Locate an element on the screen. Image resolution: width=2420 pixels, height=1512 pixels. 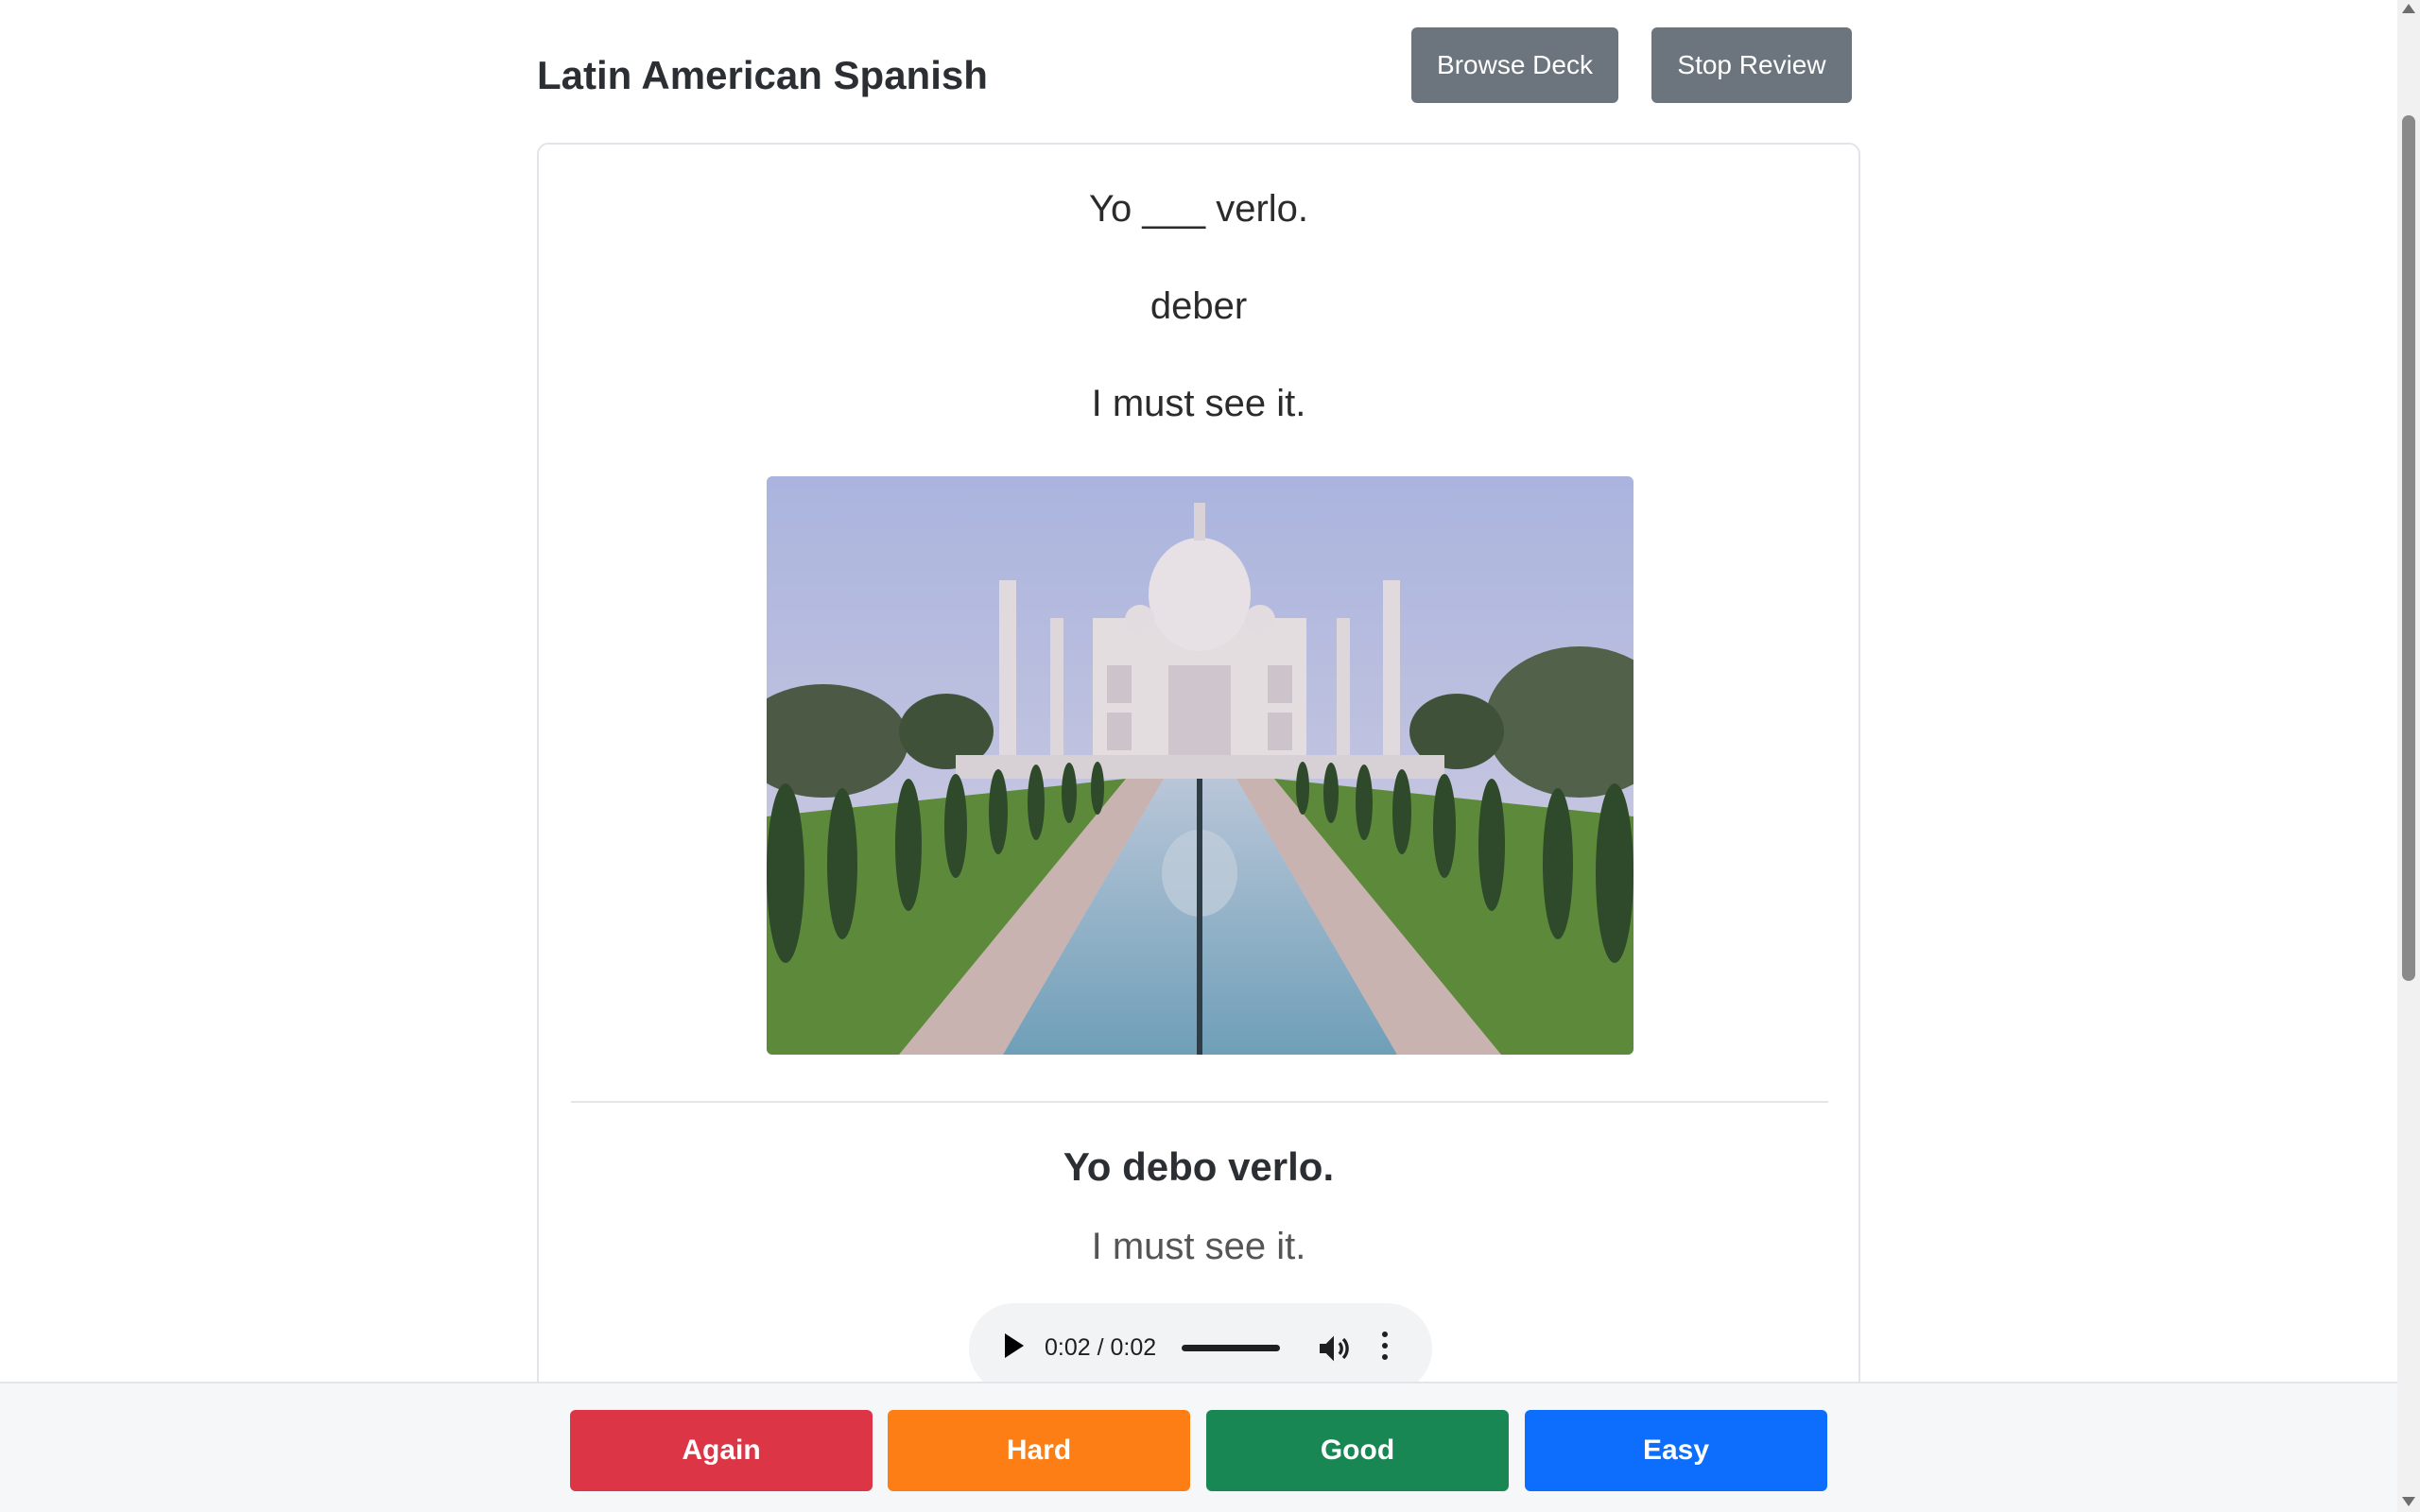
play-icon is located at coordinates (1014, 1345).